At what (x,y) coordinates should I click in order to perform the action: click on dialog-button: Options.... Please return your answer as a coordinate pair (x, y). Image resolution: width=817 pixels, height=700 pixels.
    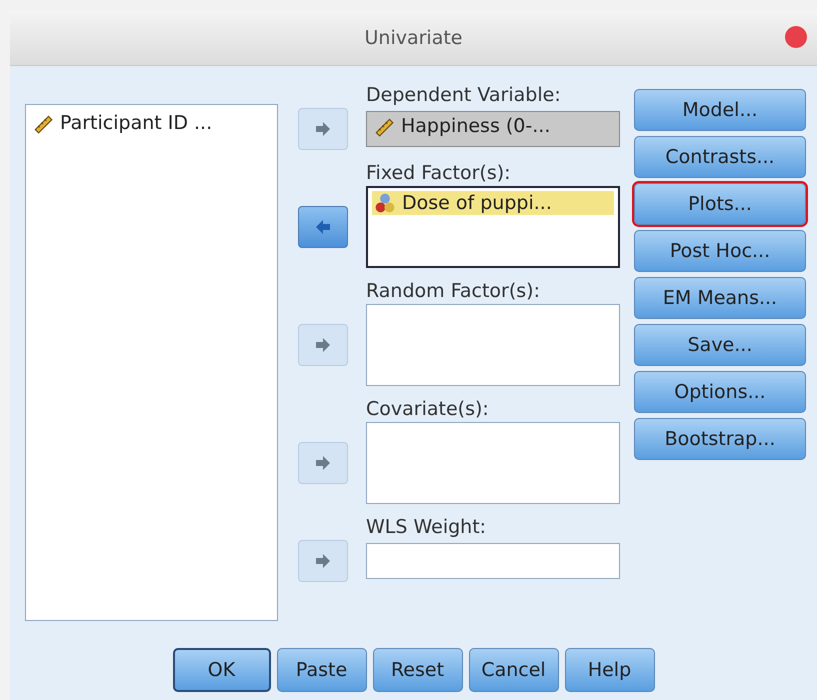
    Looking at the image, I should click on (720, 392).